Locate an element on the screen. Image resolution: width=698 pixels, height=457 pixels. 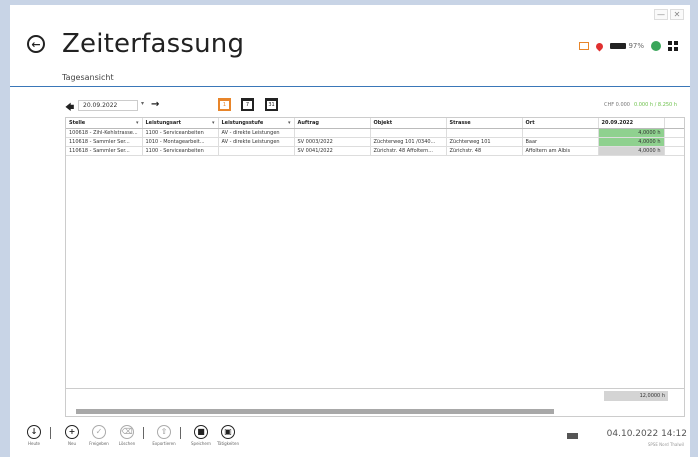
battery-status: 97% is located at coordinates (627, 46).